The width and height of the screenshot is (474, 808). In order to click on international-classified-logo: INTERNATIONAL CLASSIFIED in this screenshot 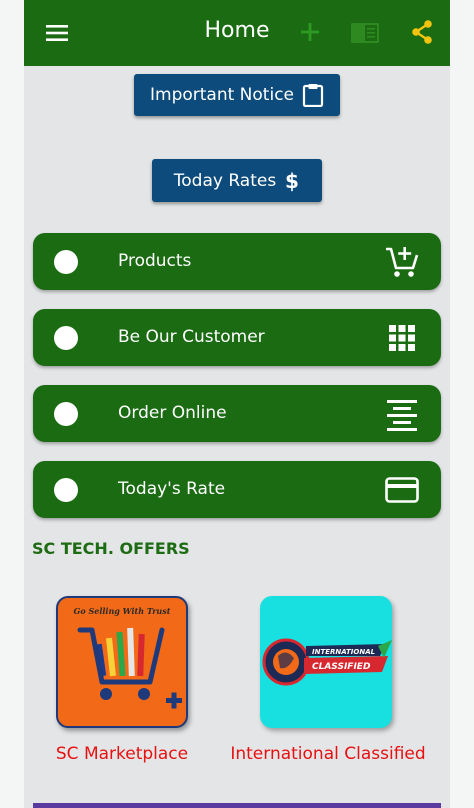, I will do `click(326, 662)`.